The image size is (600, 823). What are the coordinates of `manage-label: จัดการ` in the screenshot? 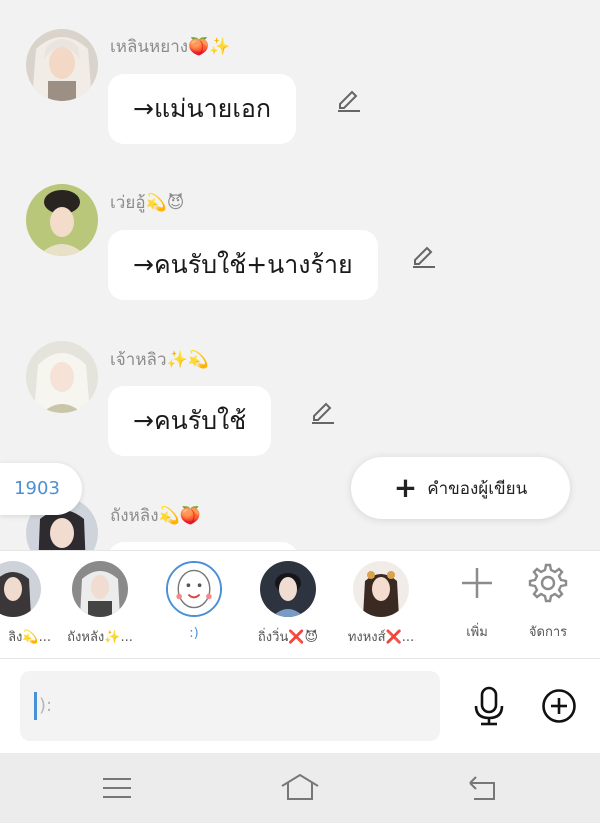 It's located at (548, 632).